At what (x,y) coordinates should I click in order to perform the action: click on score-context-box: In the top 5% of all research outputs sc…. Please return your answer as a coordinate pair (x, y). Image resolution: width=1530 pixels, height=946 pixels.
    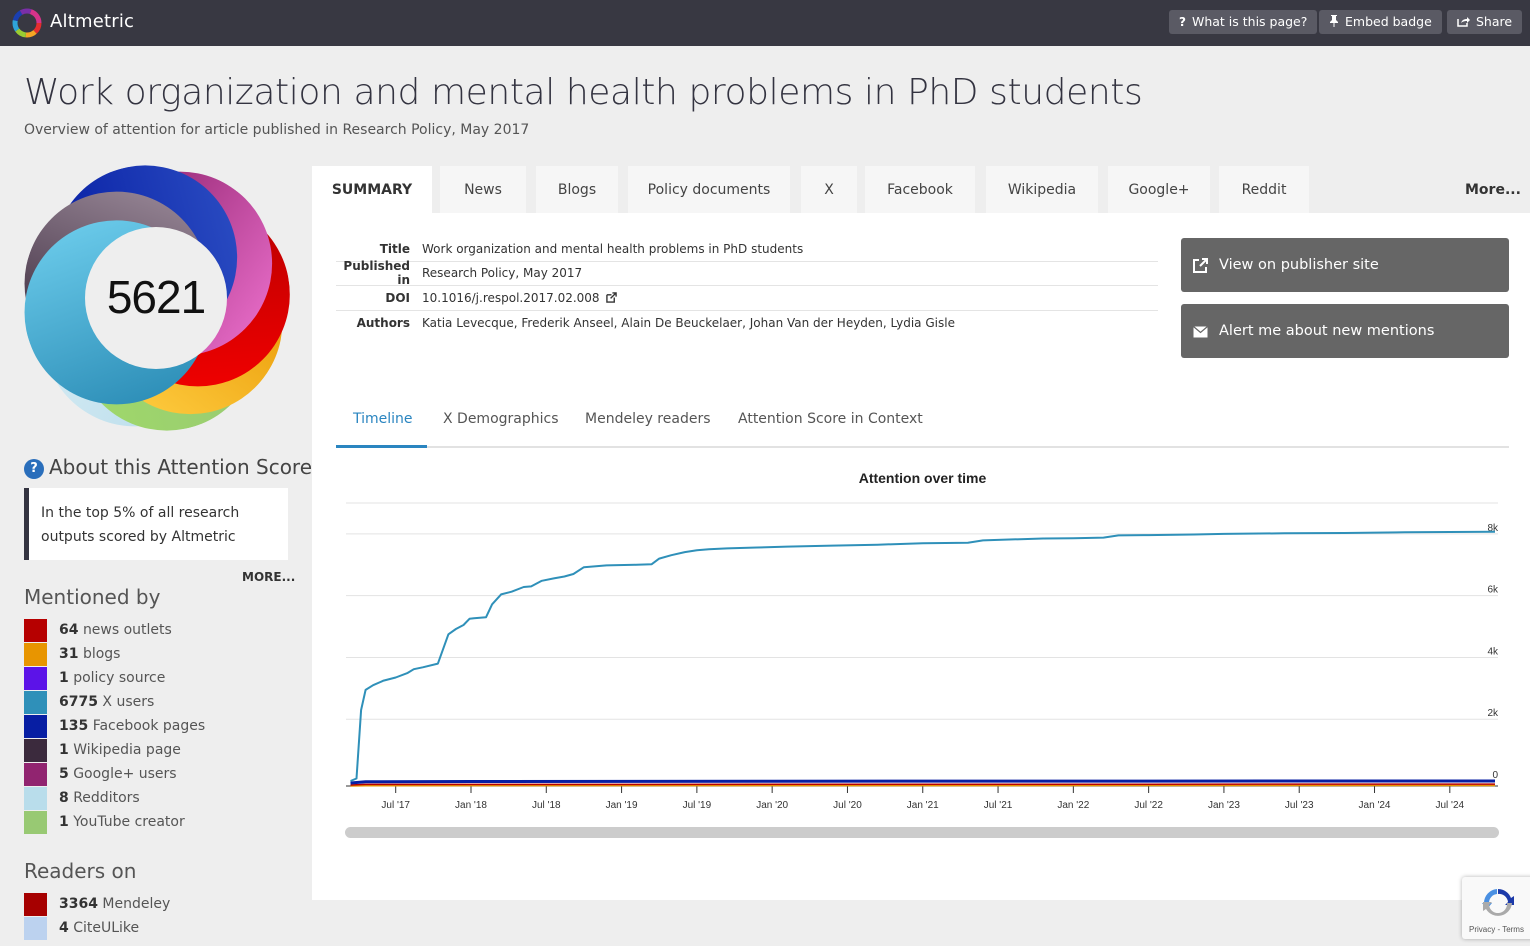
    Looking at the image, I should click on (156, 524).